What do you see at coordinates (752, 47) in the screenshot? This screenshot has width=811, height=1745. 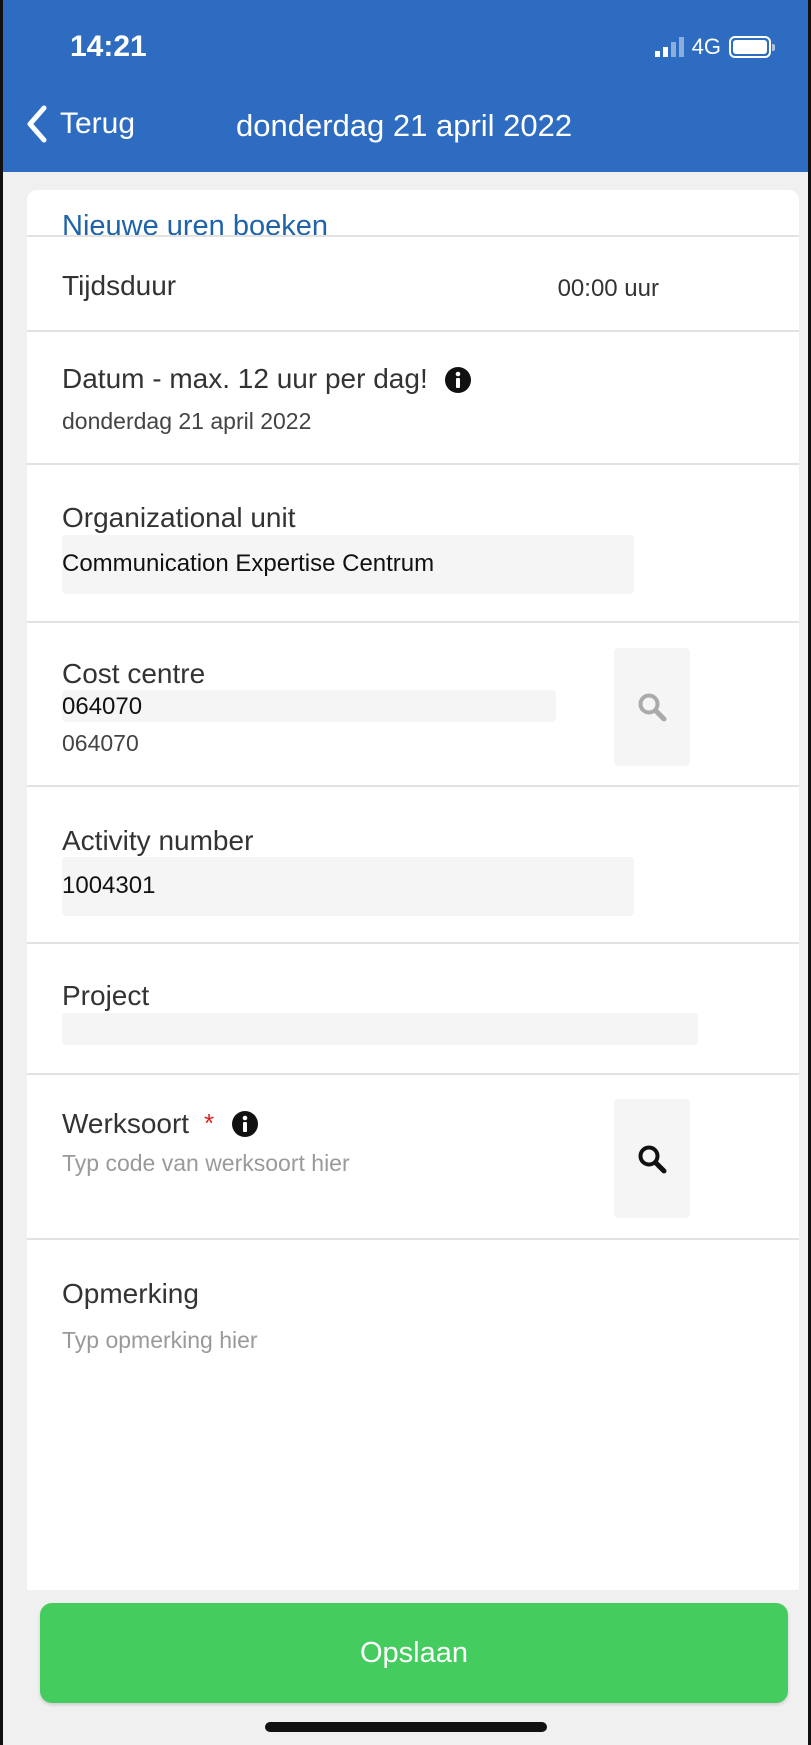 I see `battery-icon` at bounding box center [752, 47].